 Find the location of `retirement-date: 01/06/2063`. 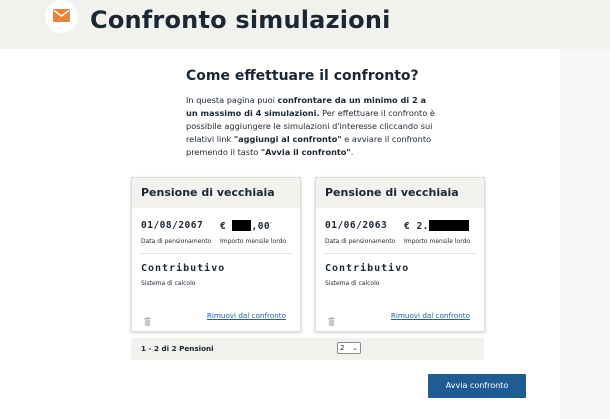

retirement-date: 01/06/2063 is located at coordinates (356, 225).